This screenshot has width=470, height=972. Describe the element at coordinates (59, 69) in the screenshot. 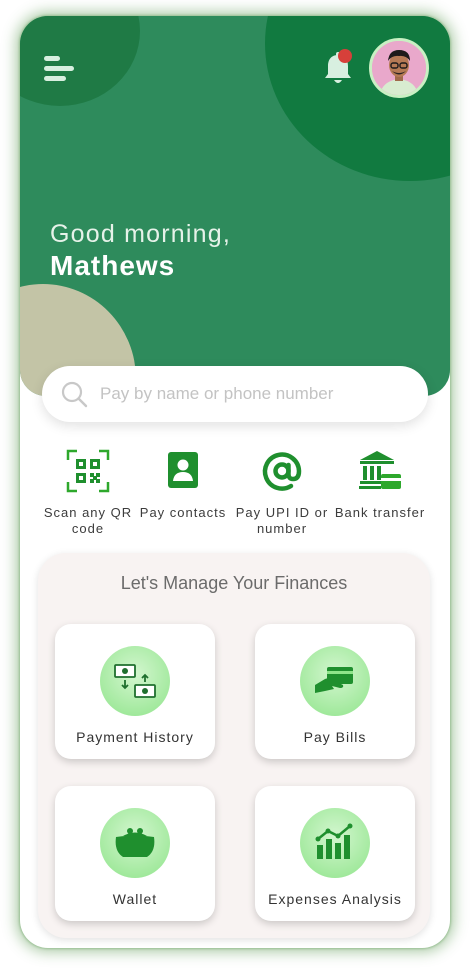

I see `menu-icon` at that location.